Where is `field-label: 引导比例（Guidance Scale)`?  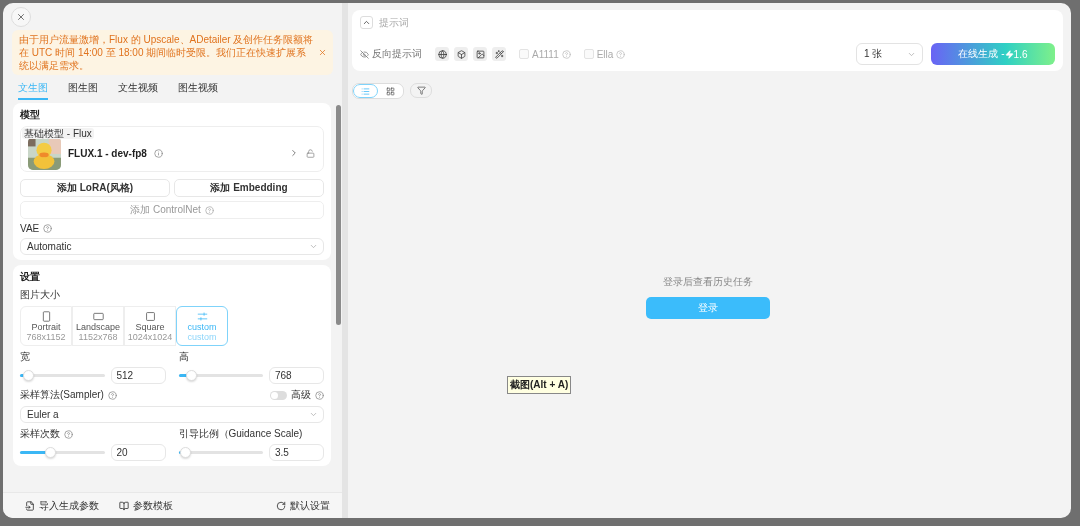 field-label: 引导比例（Guidance Scale) is located at coordinates (240, 434).